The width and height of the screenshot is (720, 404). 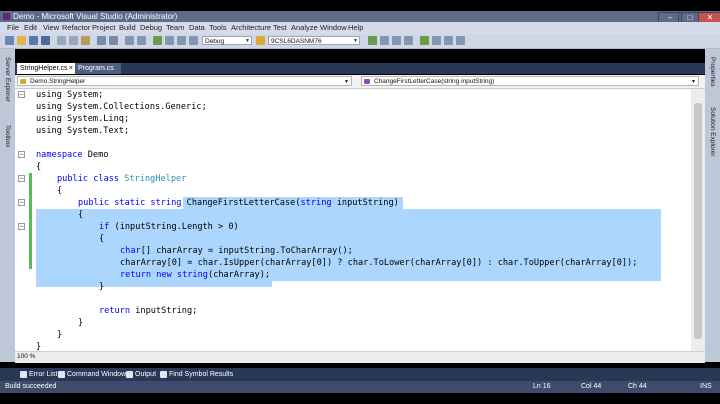 What do you see at coordinates (85, 40) in the screenshot?
I see `paste-icon` at bounding box center [85, 40].